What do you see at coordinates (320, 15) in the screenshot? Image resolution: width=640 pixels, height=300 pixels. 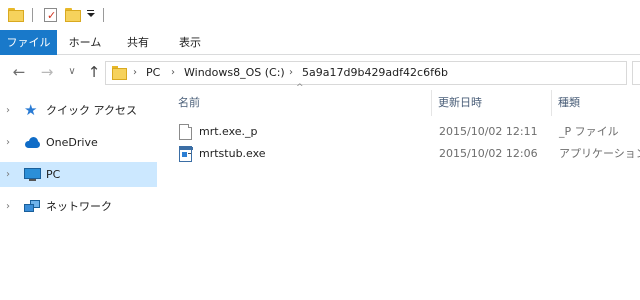 I see `quick-access-toolbar: ✓` at bounding box center [320, 15].